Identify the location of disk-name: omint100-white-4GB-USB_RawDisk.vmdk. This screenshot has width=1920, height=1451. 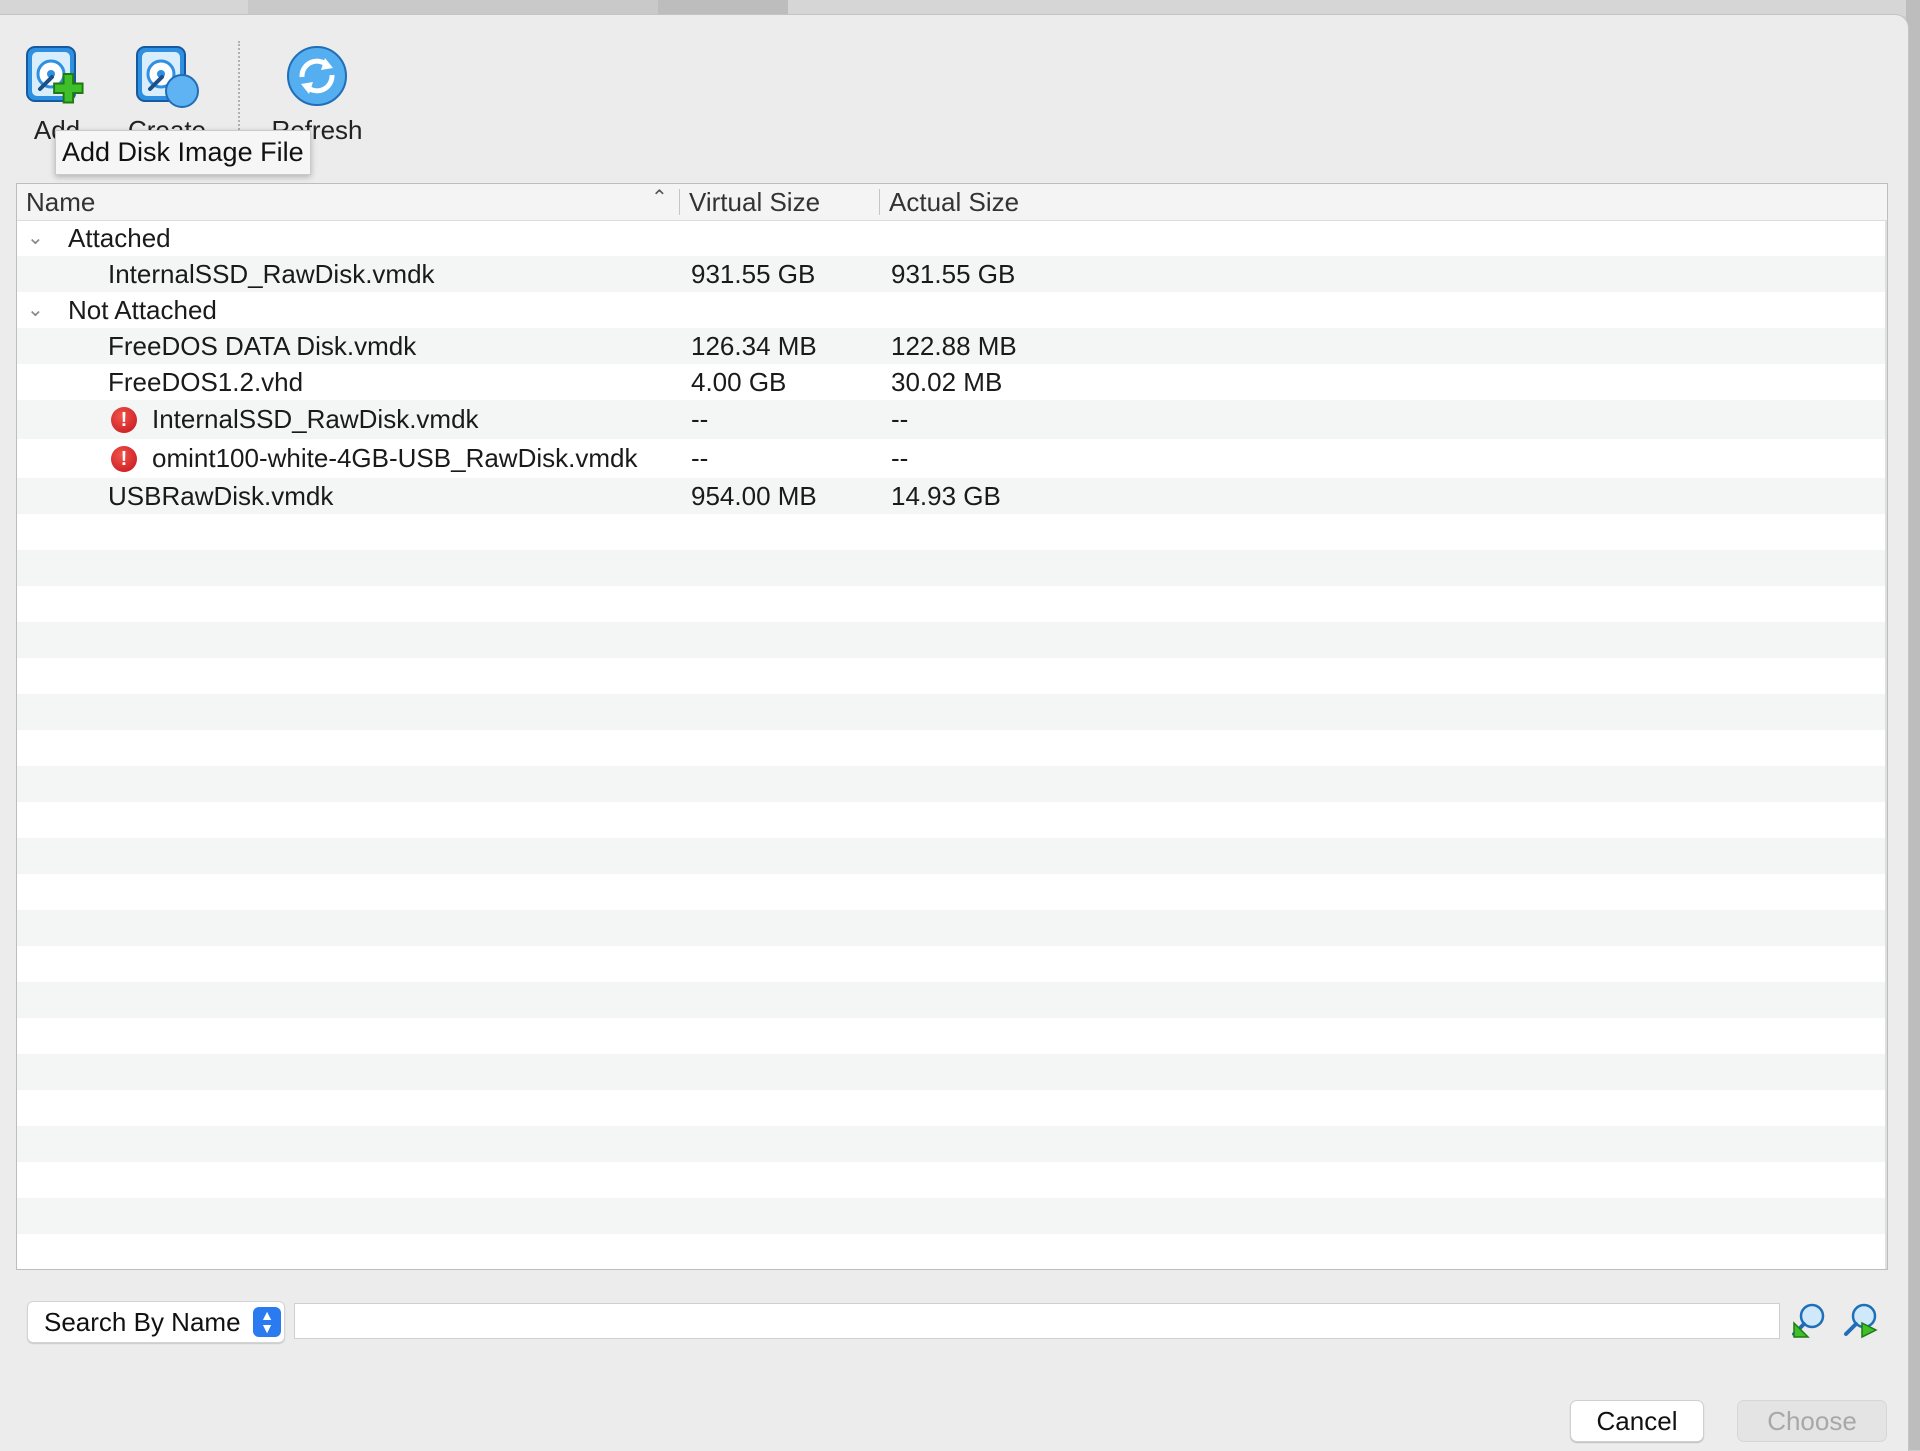
(395, 458).